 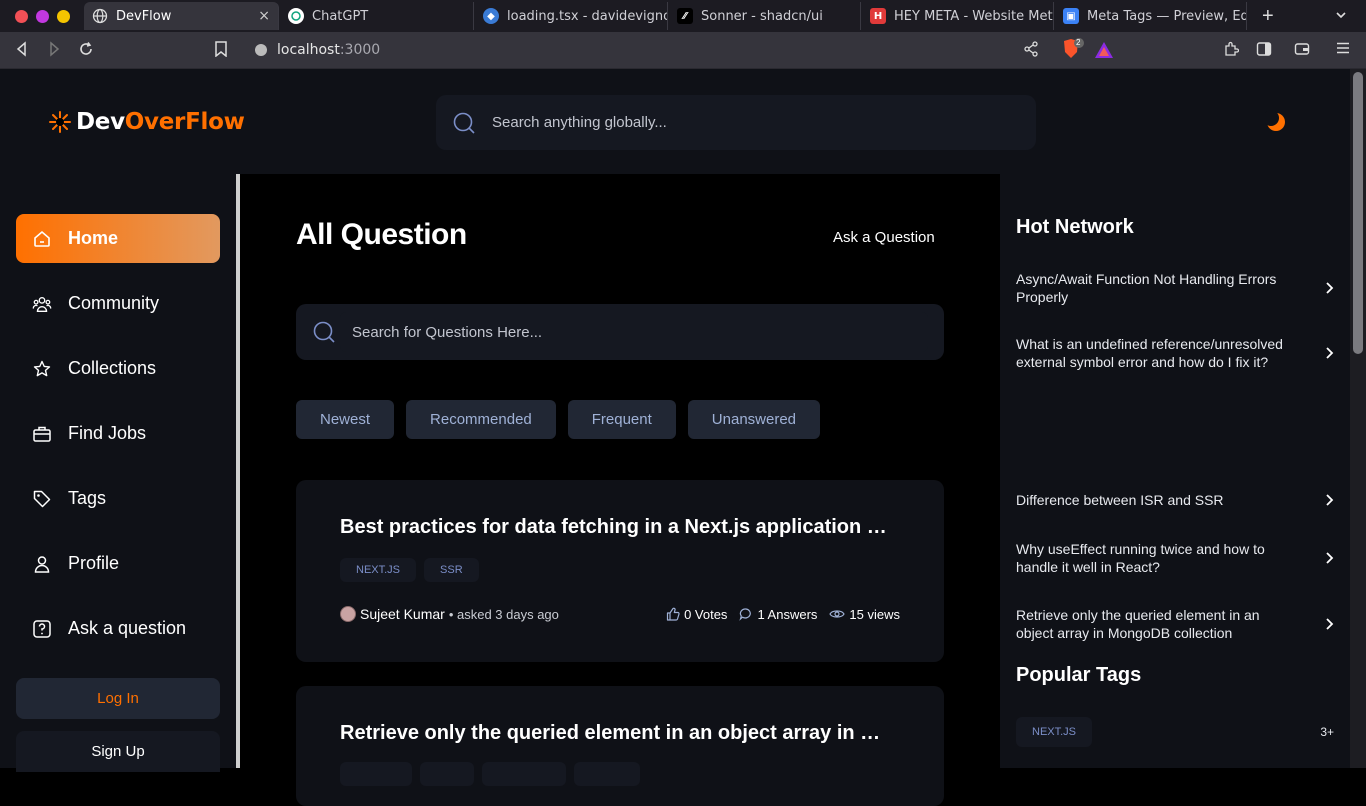 What do you see at coordinates (1268, 16) in the screenshot?
I see `new-tab-button: +` at bounding box center [1268, 16].